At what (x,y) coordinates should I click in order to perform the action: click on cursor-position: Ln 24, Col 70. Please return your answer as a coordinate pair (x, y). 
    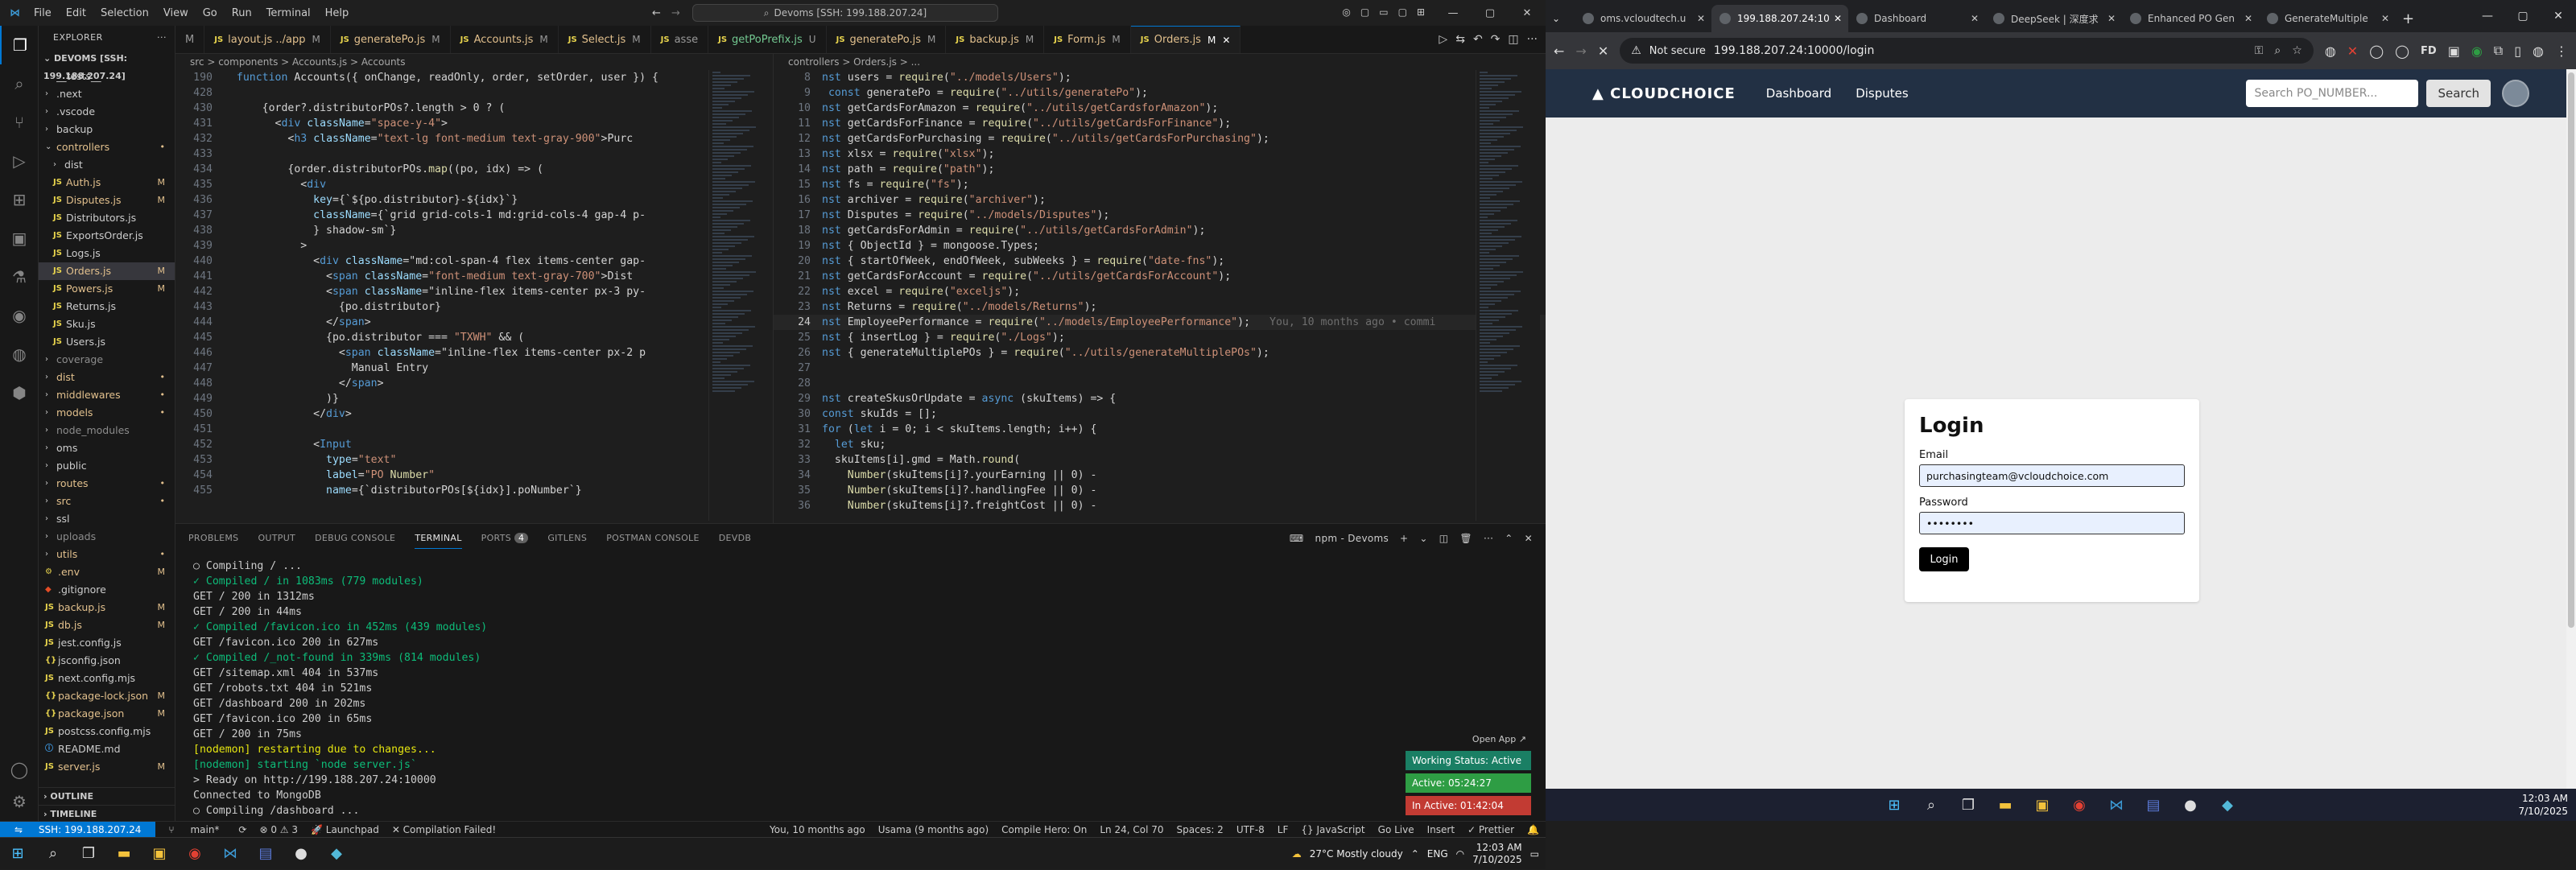
    Looking at the image, I should click on (1131, 829).